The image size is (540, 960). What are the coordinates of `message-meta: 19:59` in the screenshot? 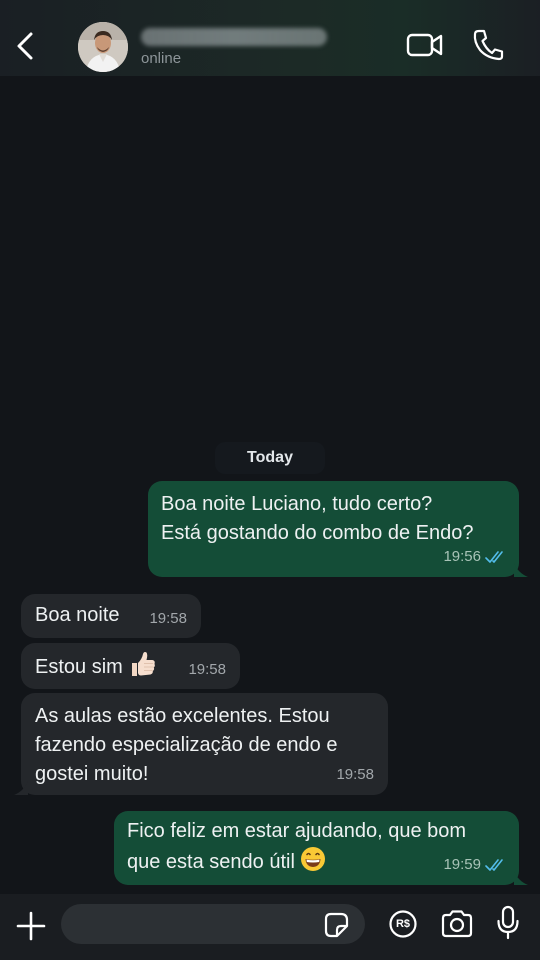 It's located at (475, 864).